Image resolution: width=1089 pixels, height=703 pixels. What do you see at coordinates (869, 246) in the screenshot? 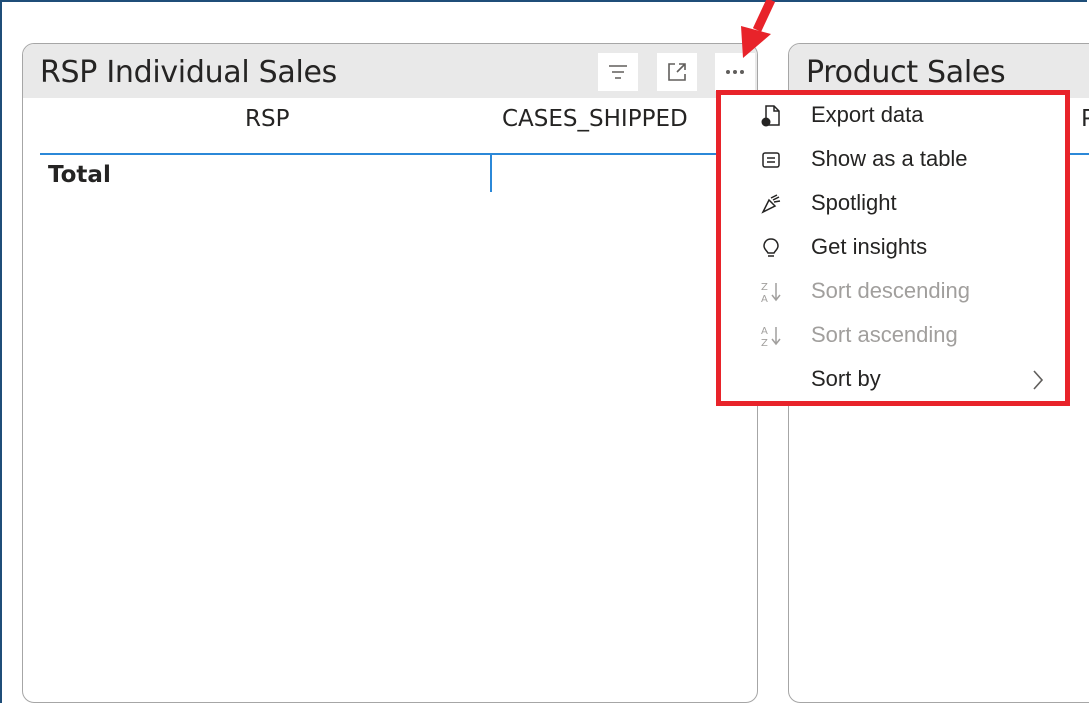
I see `menu-item-label: Get insights` at bounding box center [869, 246].